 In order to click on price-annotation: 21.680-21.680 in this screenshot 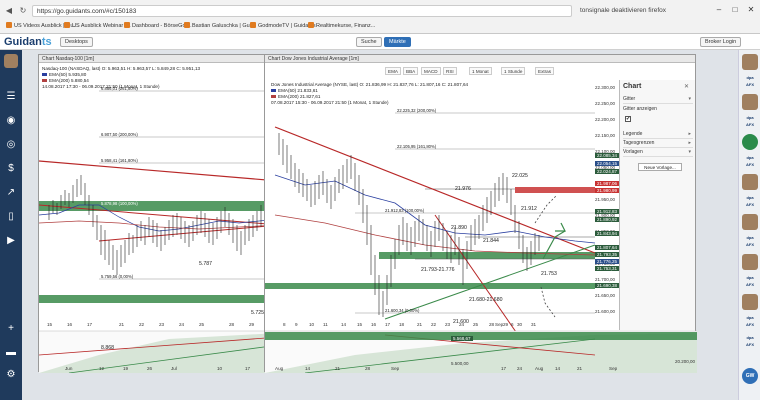, I will do `click(486, 300)`.